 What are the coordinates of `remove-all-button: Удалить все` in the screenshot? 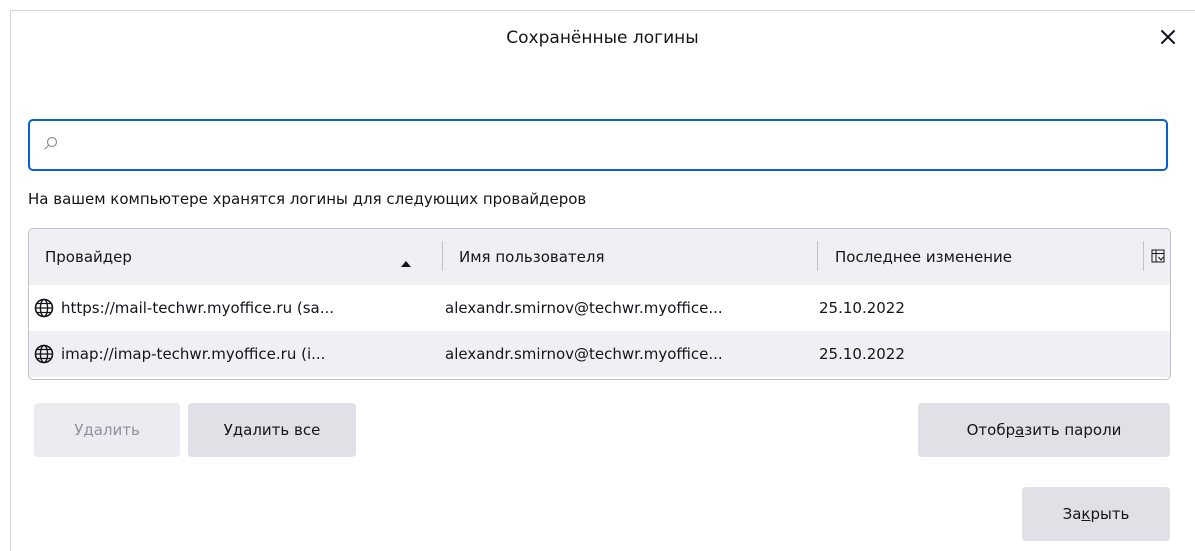 It's located at (272, 430).